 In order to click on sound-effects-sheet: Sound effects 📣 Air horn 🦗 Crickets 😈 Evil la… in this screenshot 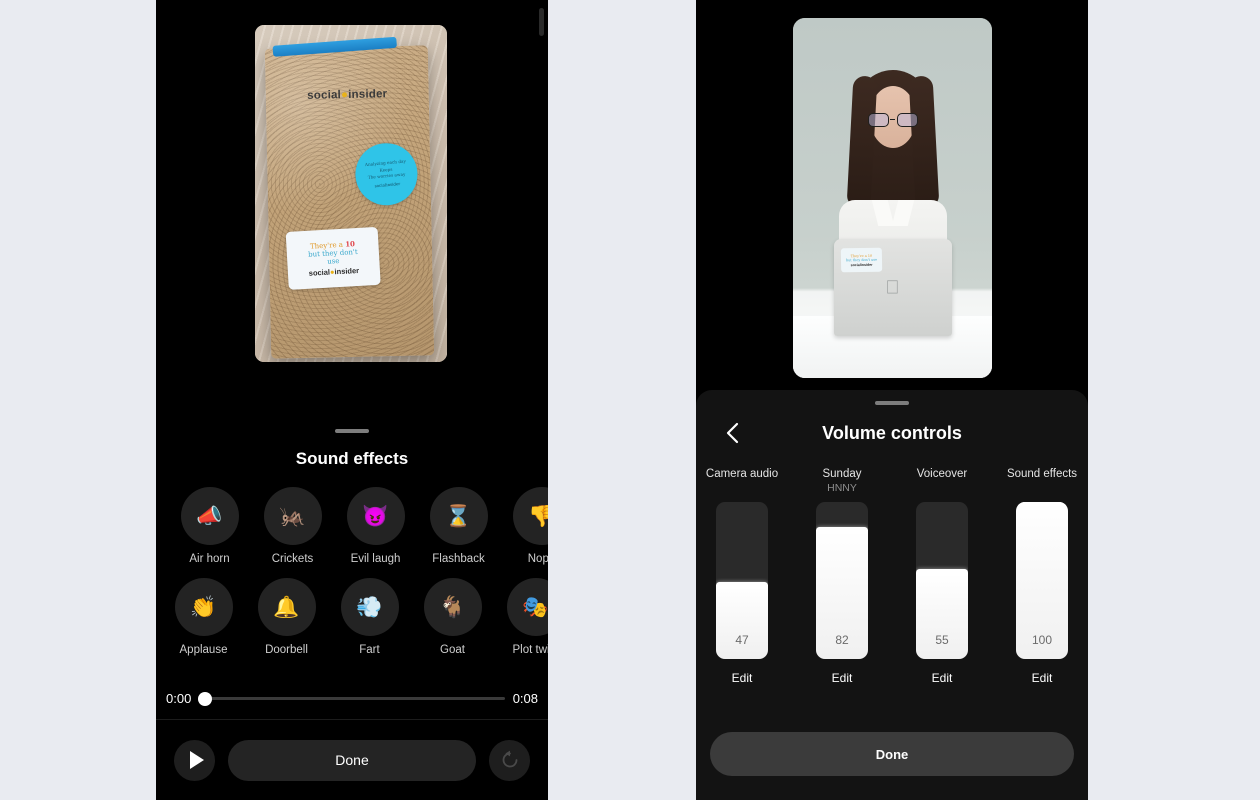, I will do `click(352, 610)`.